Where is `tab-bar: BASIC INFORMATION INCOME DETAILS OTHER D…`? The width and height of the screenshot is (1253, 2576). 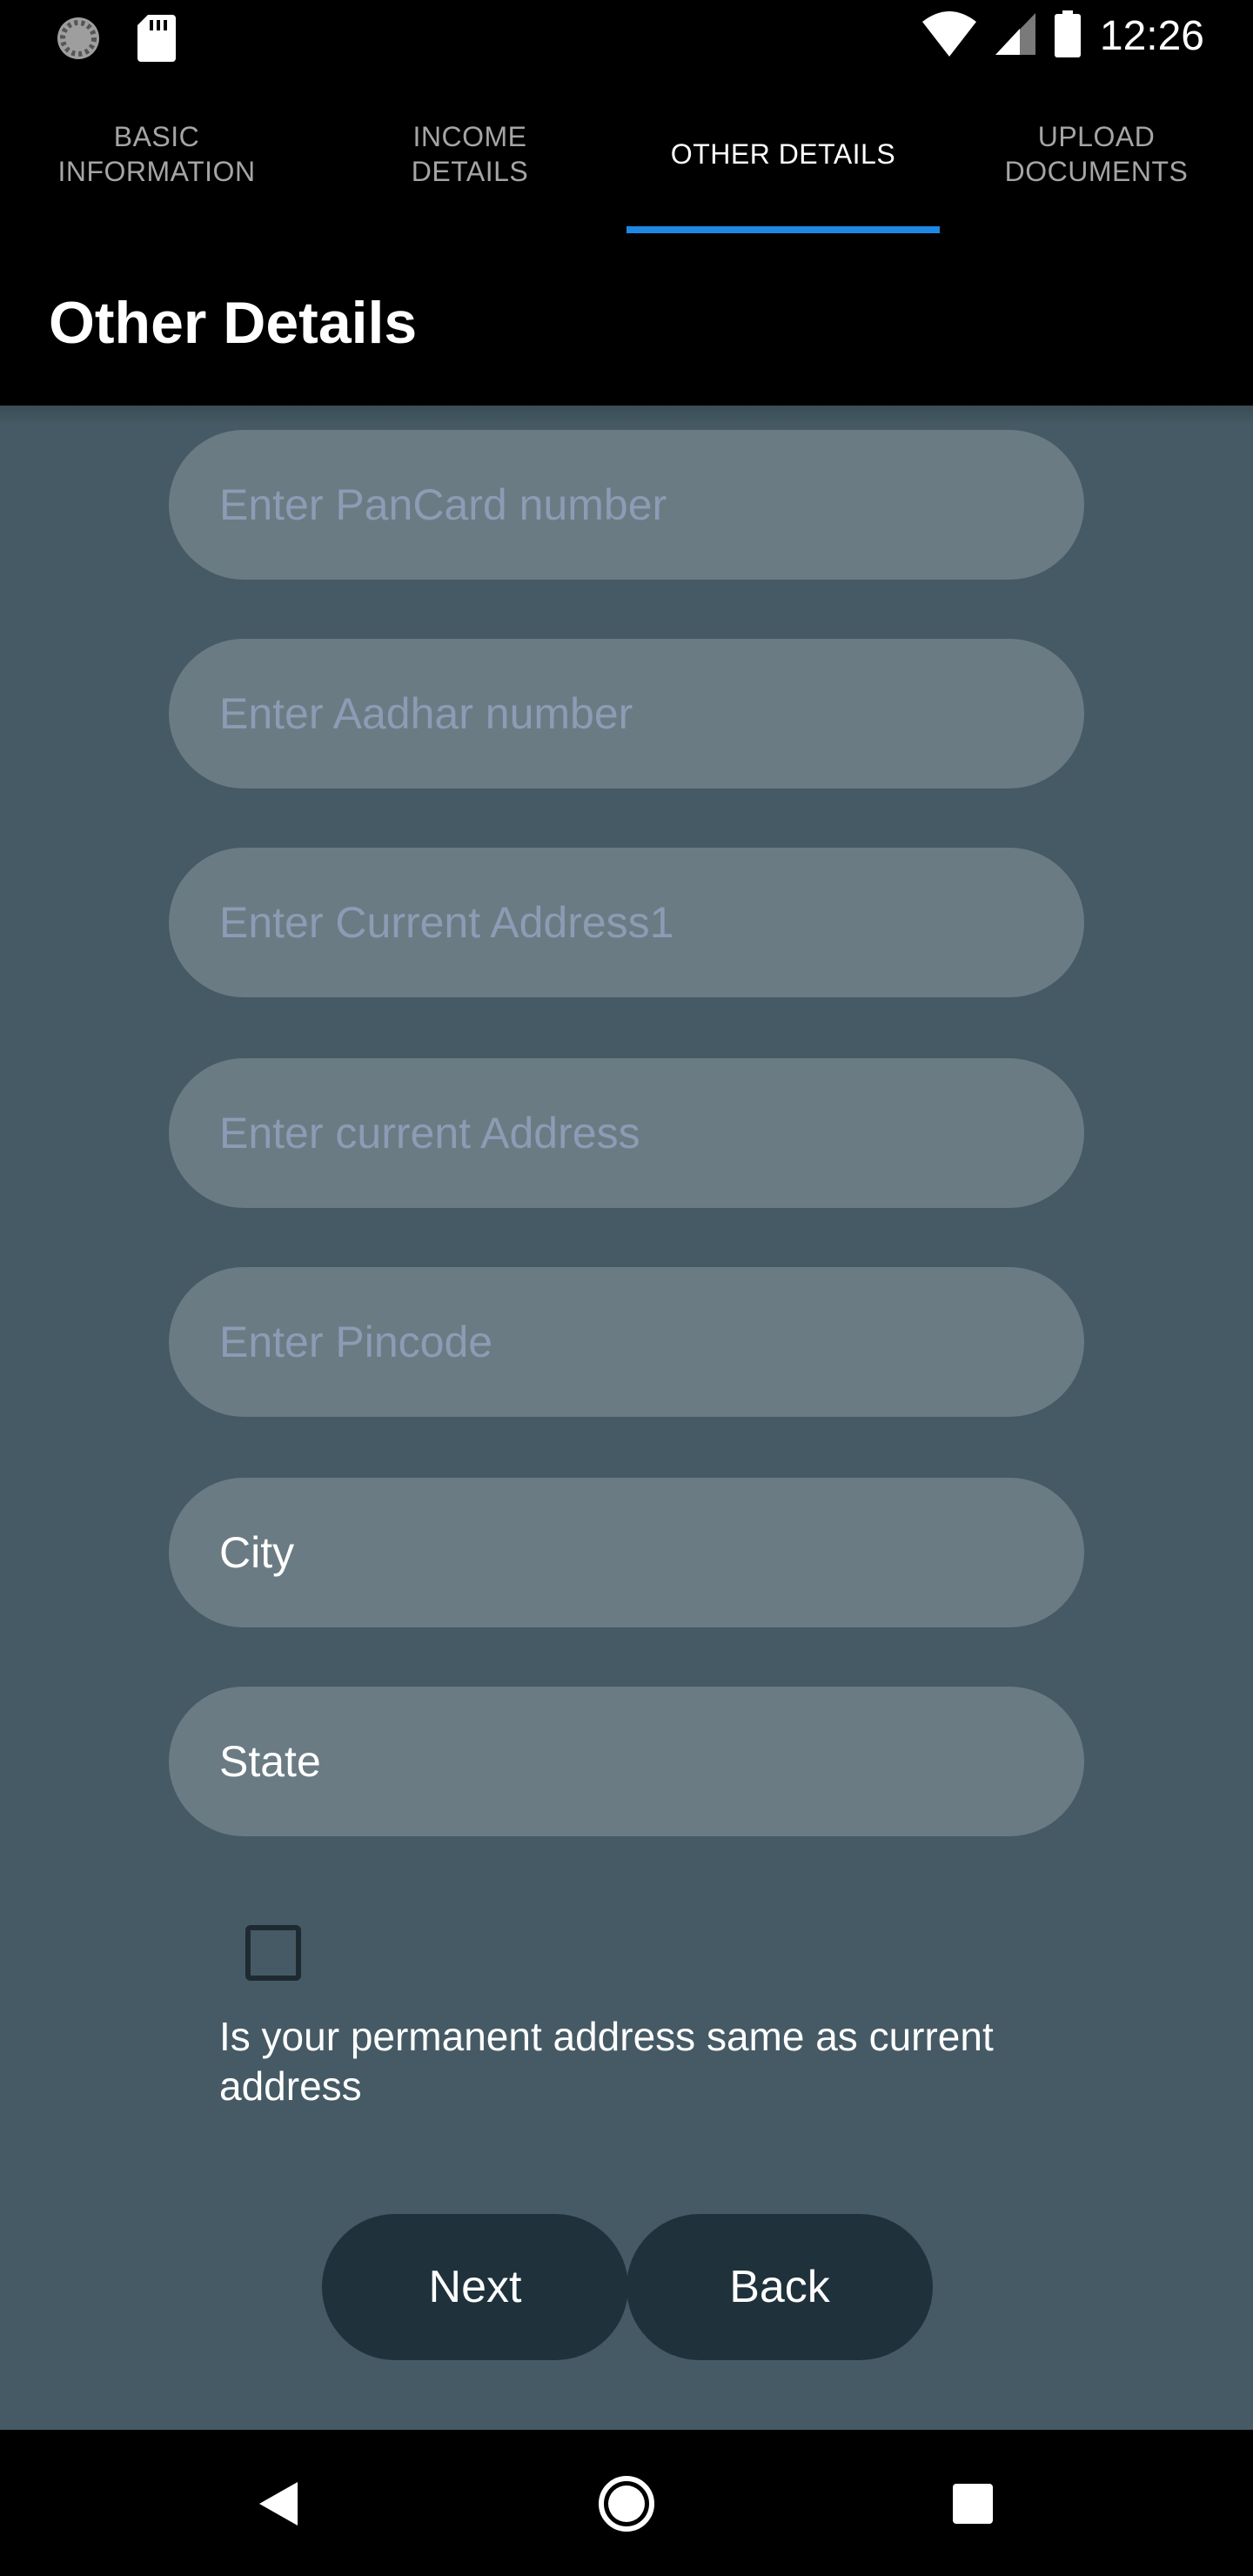
tab-bar: BASIC INFORMATION INCOME DETAILS OTHER D… is located at coordinates (626, 154).